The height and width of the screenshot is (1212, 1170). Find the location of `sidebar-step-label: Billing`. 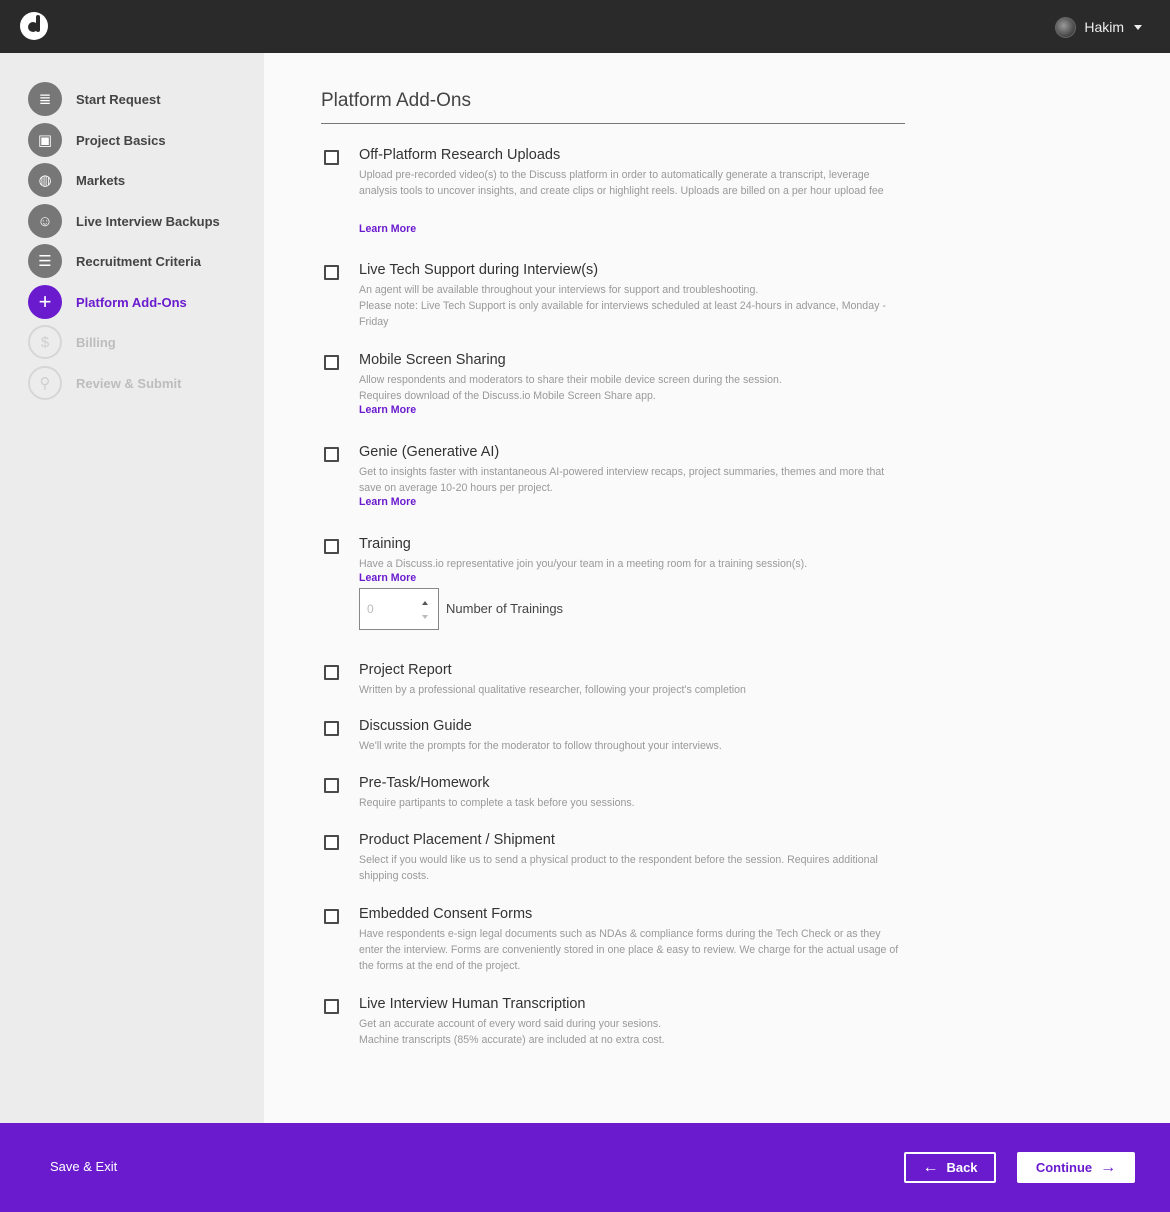

sidebar-step-label: Billing is located at coordinates (96, 342).